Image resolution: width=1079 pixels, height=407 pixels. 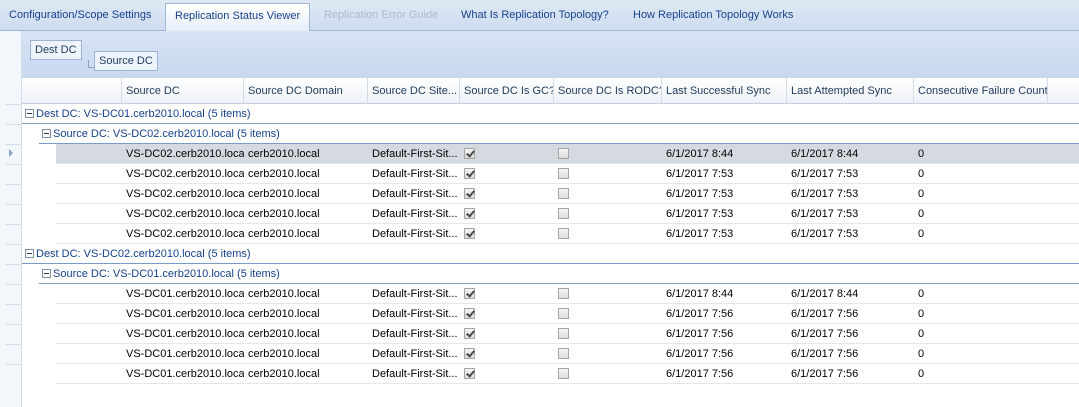 I want to click on cell-last-successful-sync: 6/1/2017 8:44, so click(x=700, y=294).